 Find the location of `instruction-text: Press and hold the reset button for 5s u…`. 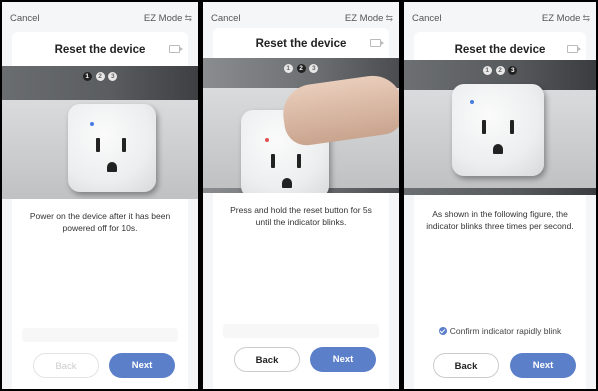

instruction-text: Press and hold the reset button for 5s u… is located at coordinates (301, 216).